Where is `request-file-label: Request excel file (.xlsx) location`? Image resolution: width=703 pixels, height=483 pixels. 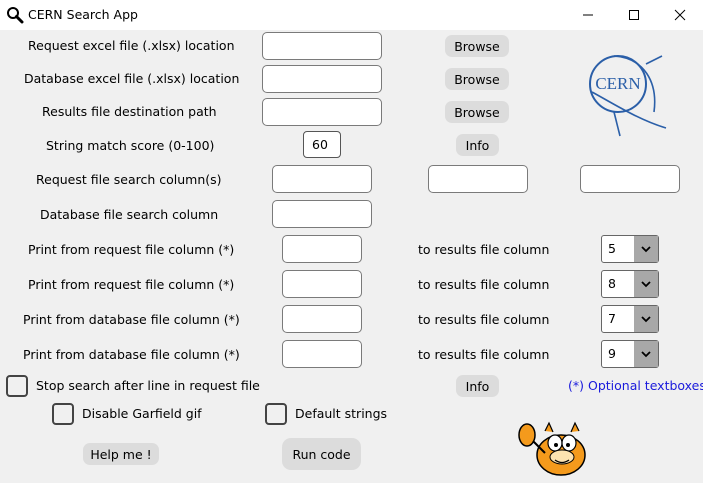 request-file-label: Request excel file (.xlsx) location is located at coordinates (131, 45).